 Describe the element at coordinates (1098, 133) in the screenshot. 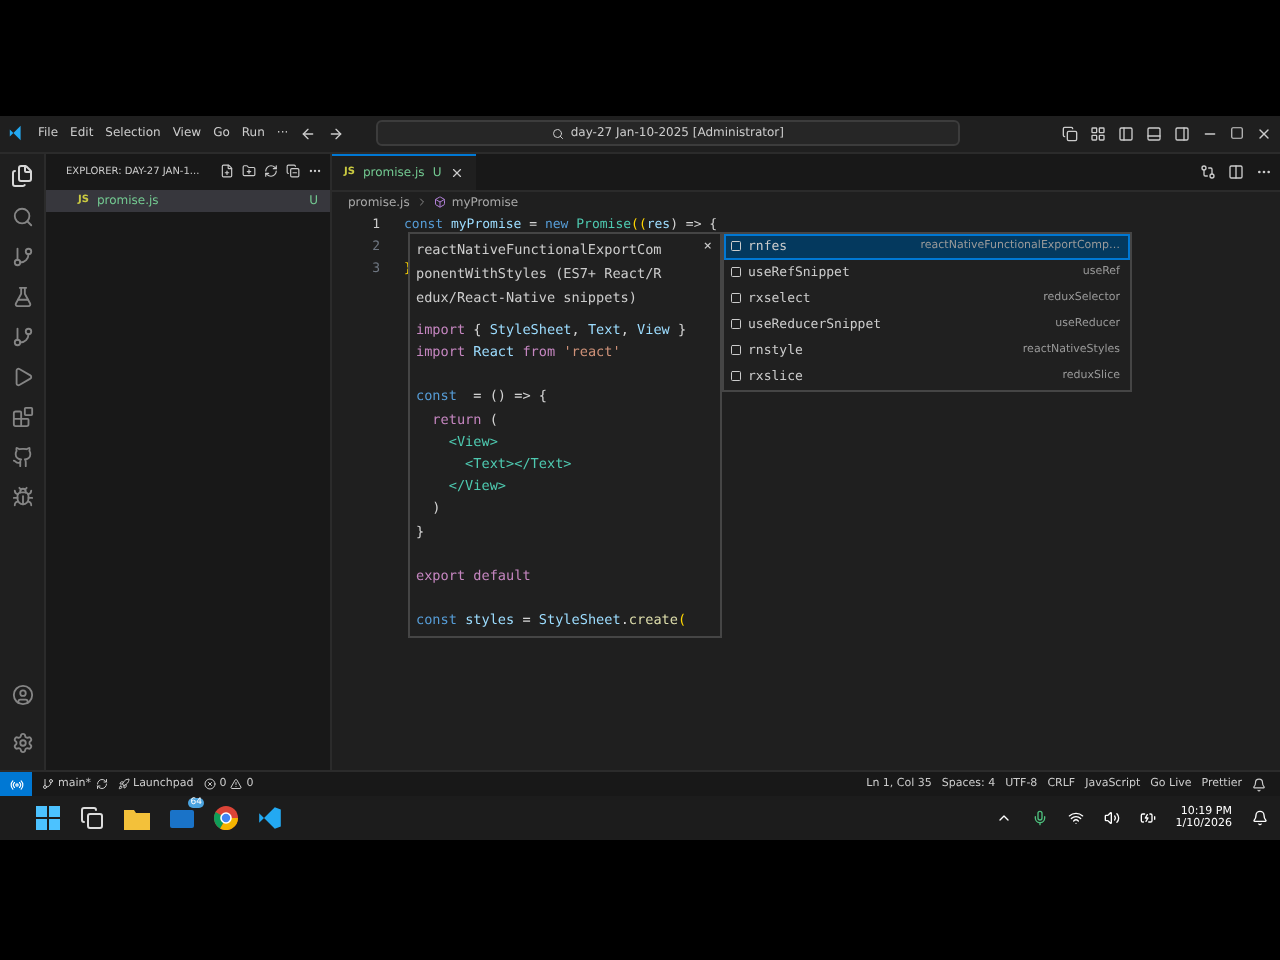

I see `layout-icon` at that location.